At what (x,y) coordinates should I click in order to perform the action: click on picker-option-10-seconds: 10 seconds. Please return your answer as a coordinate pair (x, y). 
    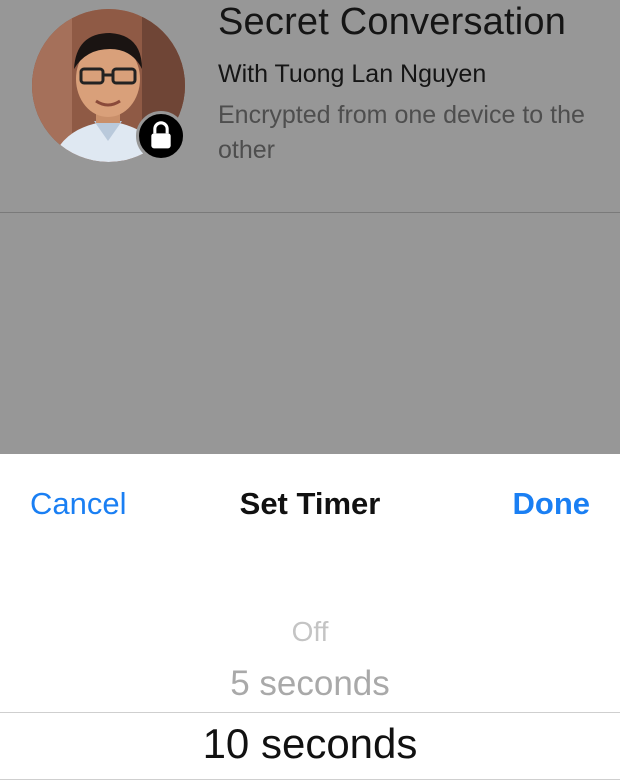
    Looking at the image, I should click on (310, 744).